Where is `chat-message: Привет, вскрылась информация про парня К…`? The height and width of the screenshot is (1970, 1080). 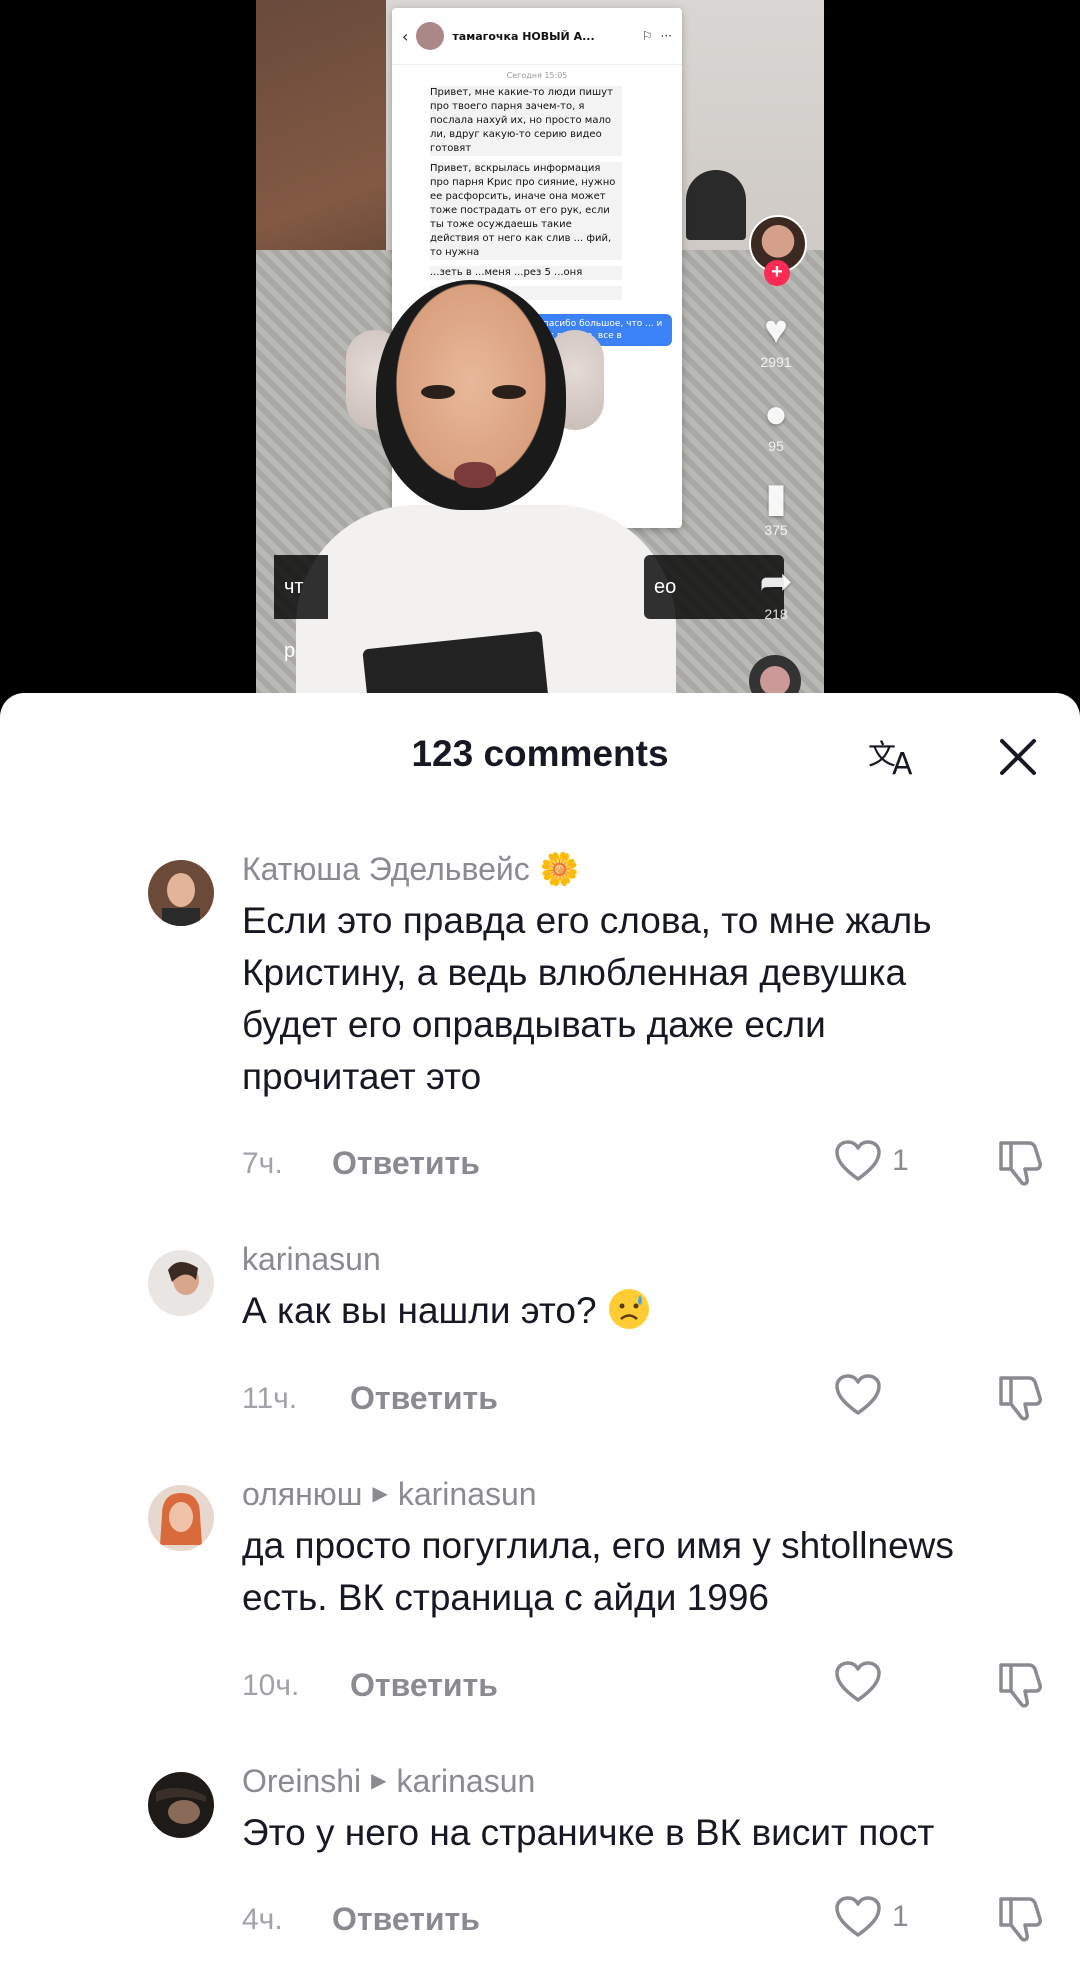
chat-message: Привет, вскрылась информация про парня К… is located at coordinates (526, 211).